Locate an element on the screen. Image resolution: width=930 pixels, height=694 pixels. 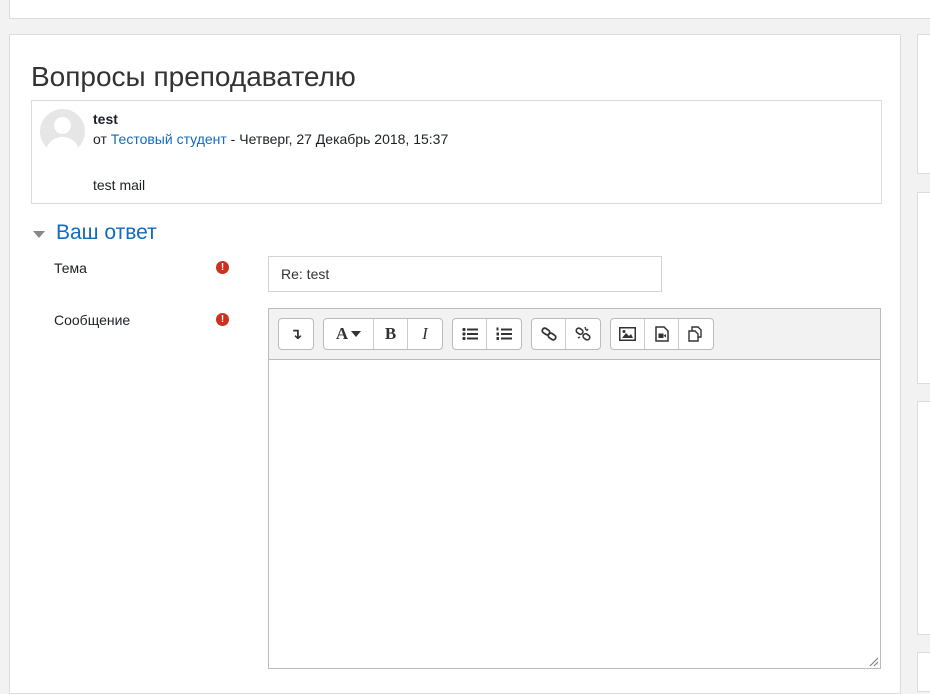
unordered-list-icon is located at coordinates (469, 334).